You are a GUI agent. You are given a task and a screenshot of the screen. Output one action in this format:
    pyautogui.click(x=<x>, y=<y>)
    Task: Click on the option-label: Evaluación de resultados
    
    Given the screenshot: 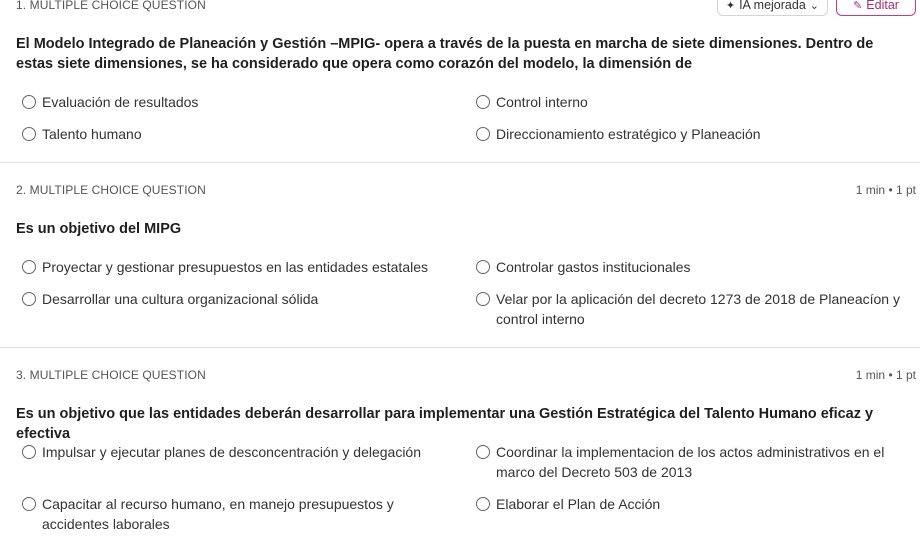 What is the action you would take?
    pyautogui.click(x=120, y=102)
    